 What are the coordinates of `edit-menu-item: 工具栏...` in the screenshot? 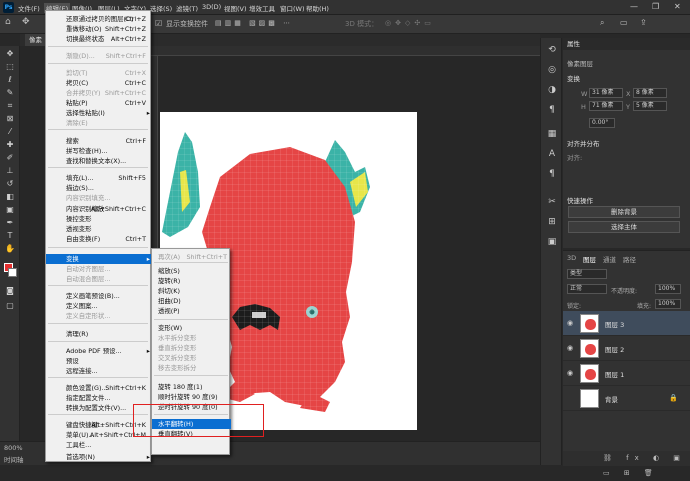 It's located at (99, 445).